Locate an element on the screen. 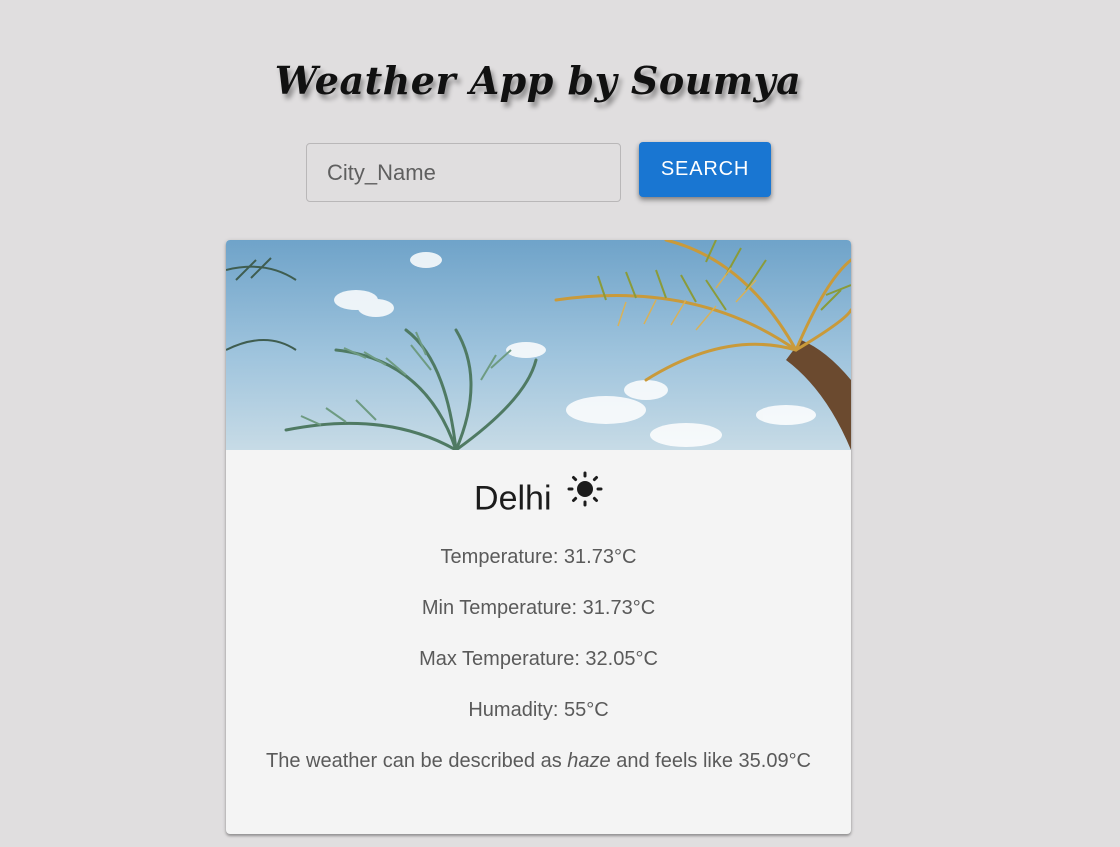 The height and width of the screenshot is (847, 1120). humidity-text: Humadity: 55°C is located at coordinates (538, 710).